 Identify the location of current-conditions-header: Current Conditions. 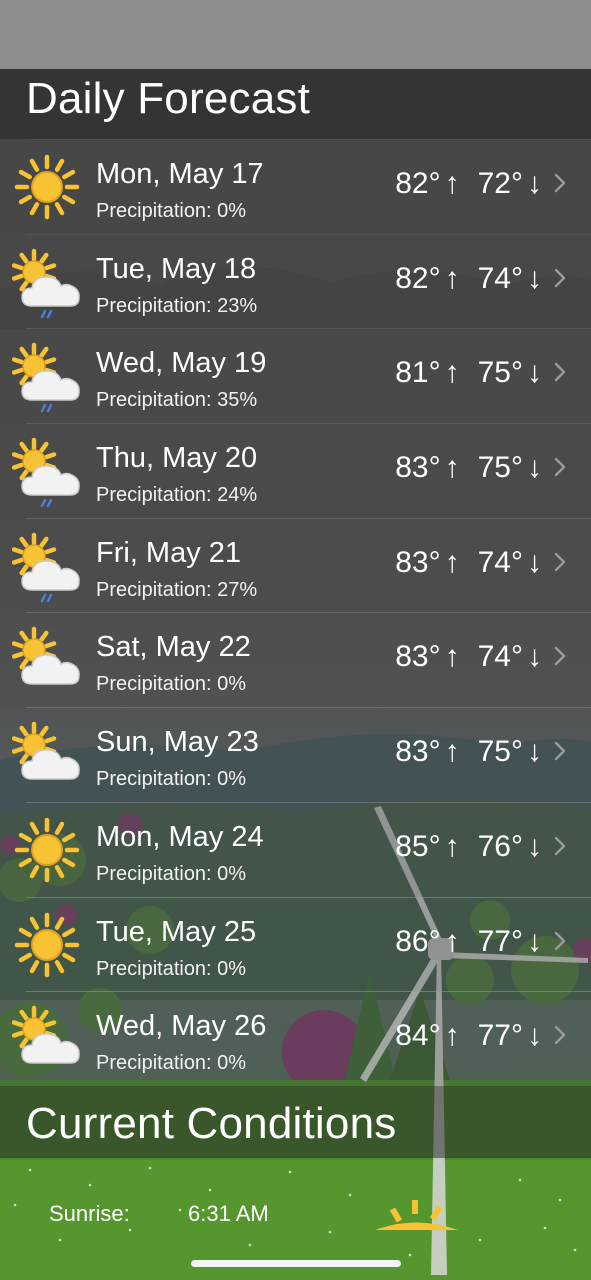
(295, 1122).